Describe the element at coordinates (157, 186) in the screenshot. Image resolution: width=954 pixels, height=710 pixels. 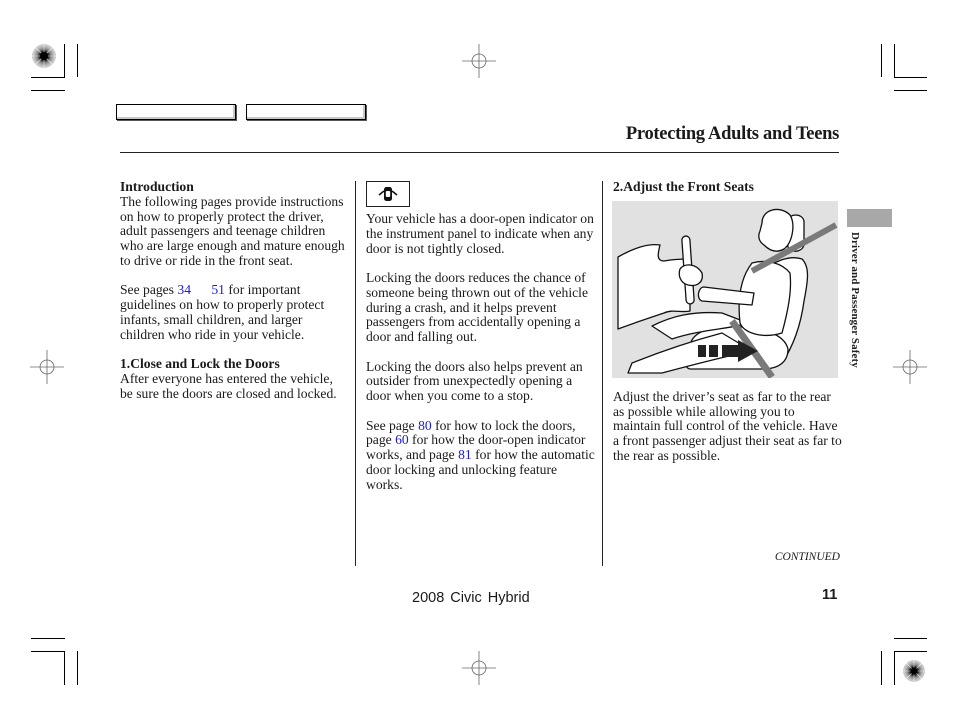
I see `section-heading-introduction: Introduction` at that location.